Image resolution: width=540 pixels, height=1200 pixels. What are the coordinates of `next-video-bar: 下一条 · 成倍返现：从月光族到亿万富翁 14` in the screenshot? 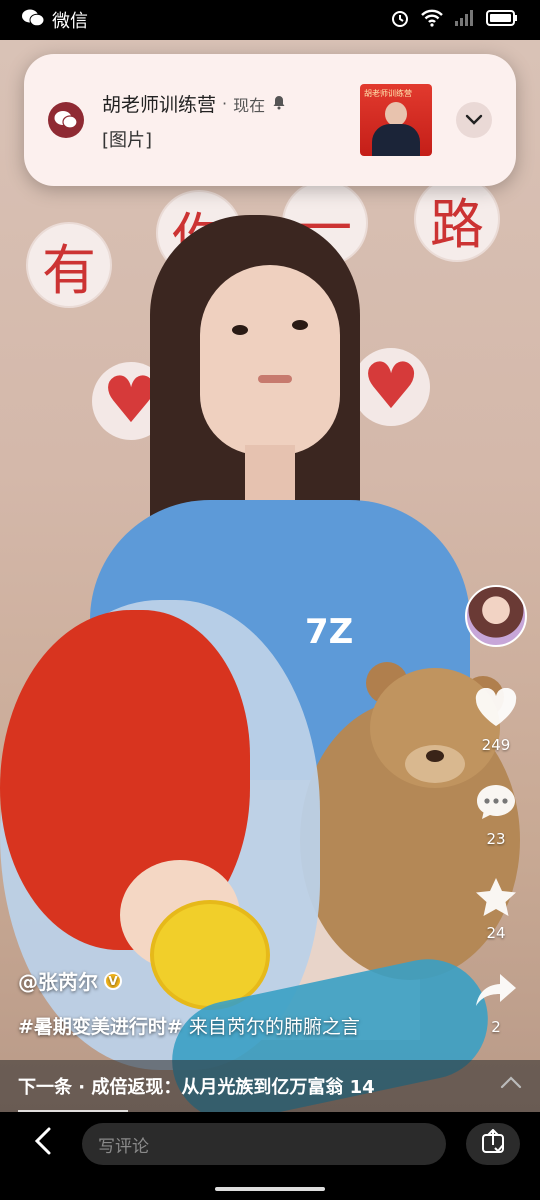 It's located at (270, 1086).